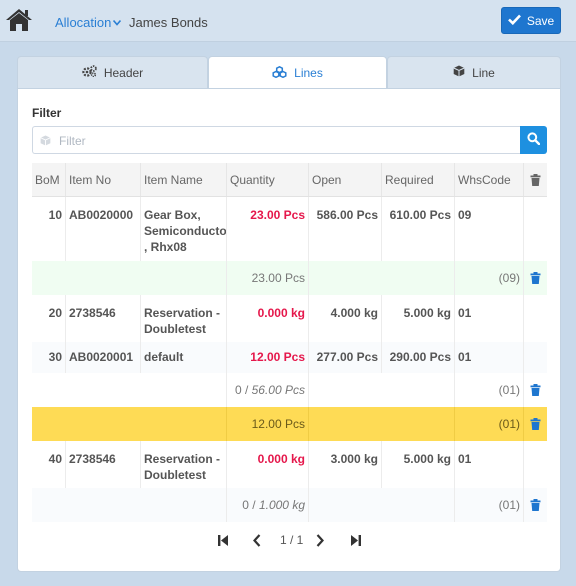 This screenshot has height=586, width=576. What do you see at coordinates (488, 229) in the screenshot?
I see `whscode-cell: 09` at bounding box center [488, 229].